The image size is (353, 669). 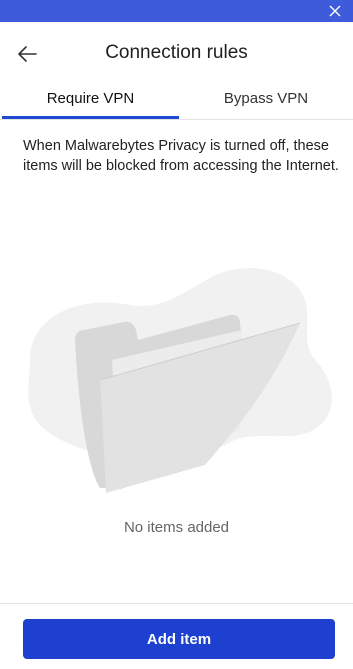 I want to click on window-titlebar, so click(x=176, y=11).